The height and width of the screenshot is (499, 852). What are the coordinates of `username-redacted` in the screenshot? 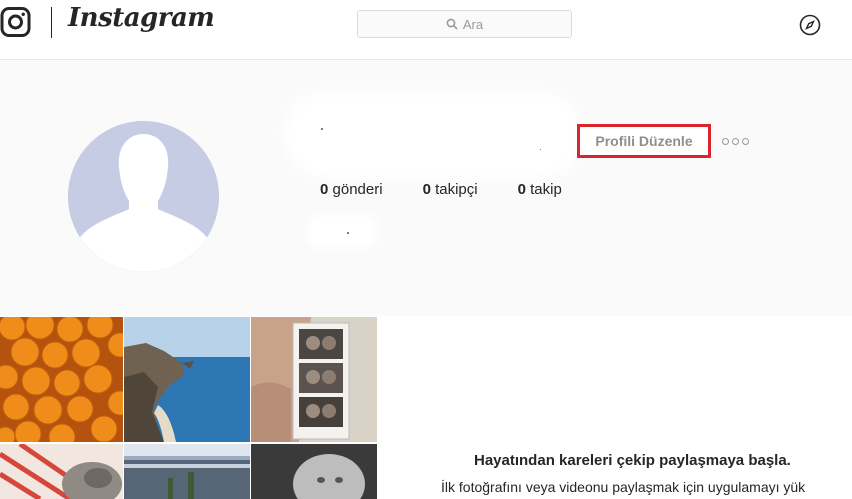 It's located at (433, 135).